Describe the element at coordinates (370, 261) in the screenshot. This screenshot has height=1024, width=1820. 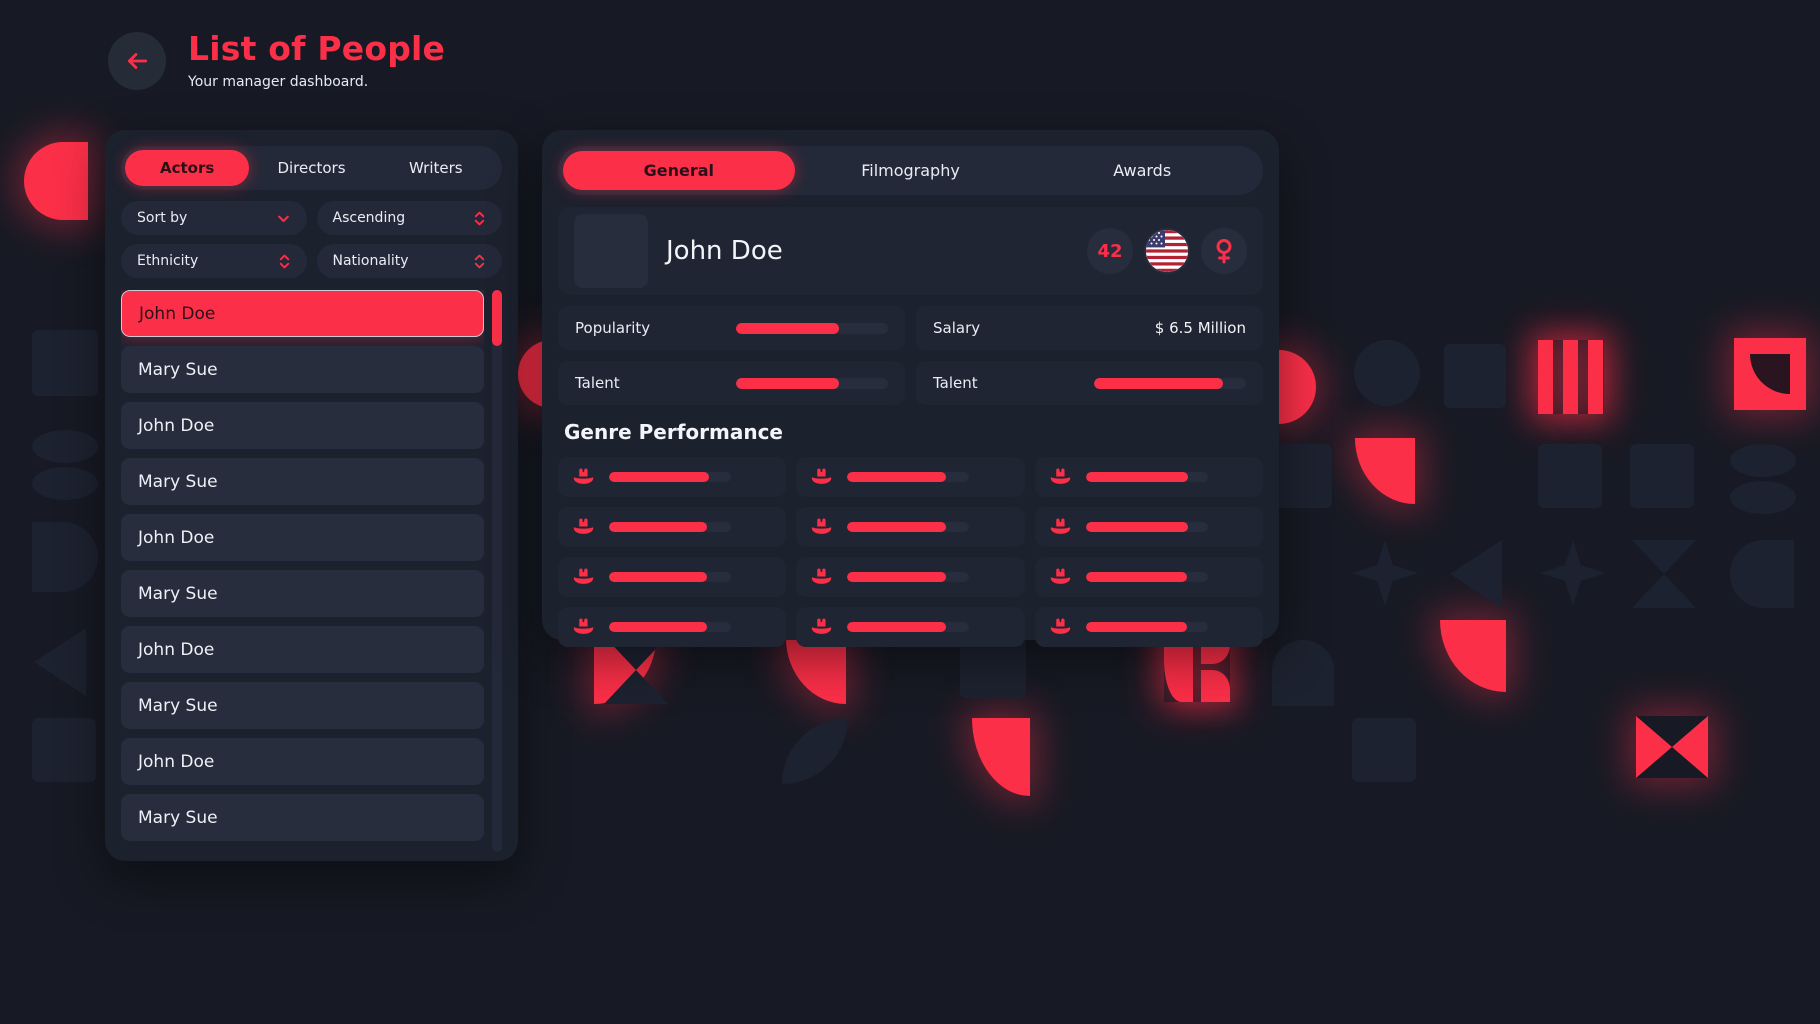
I see `filter-label: Nationality` at that location.